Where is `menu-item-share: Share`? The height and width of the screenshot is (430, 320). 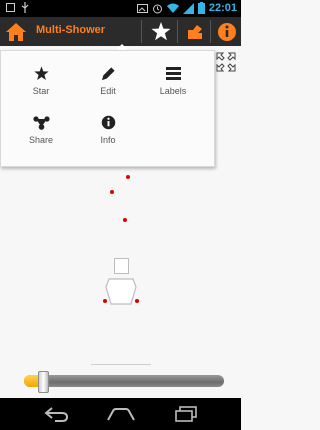
menu-item-share: Share is located at coordinates (41, 130).